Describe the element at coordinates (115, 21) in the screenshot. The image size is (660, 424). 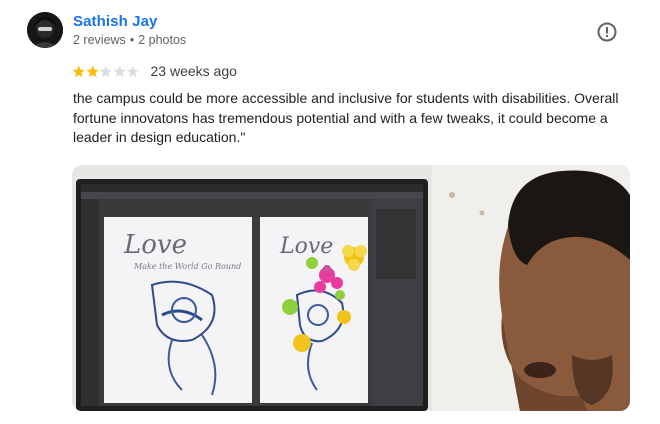
I see `reviewer-name-link: Sathish Jay` at that location.